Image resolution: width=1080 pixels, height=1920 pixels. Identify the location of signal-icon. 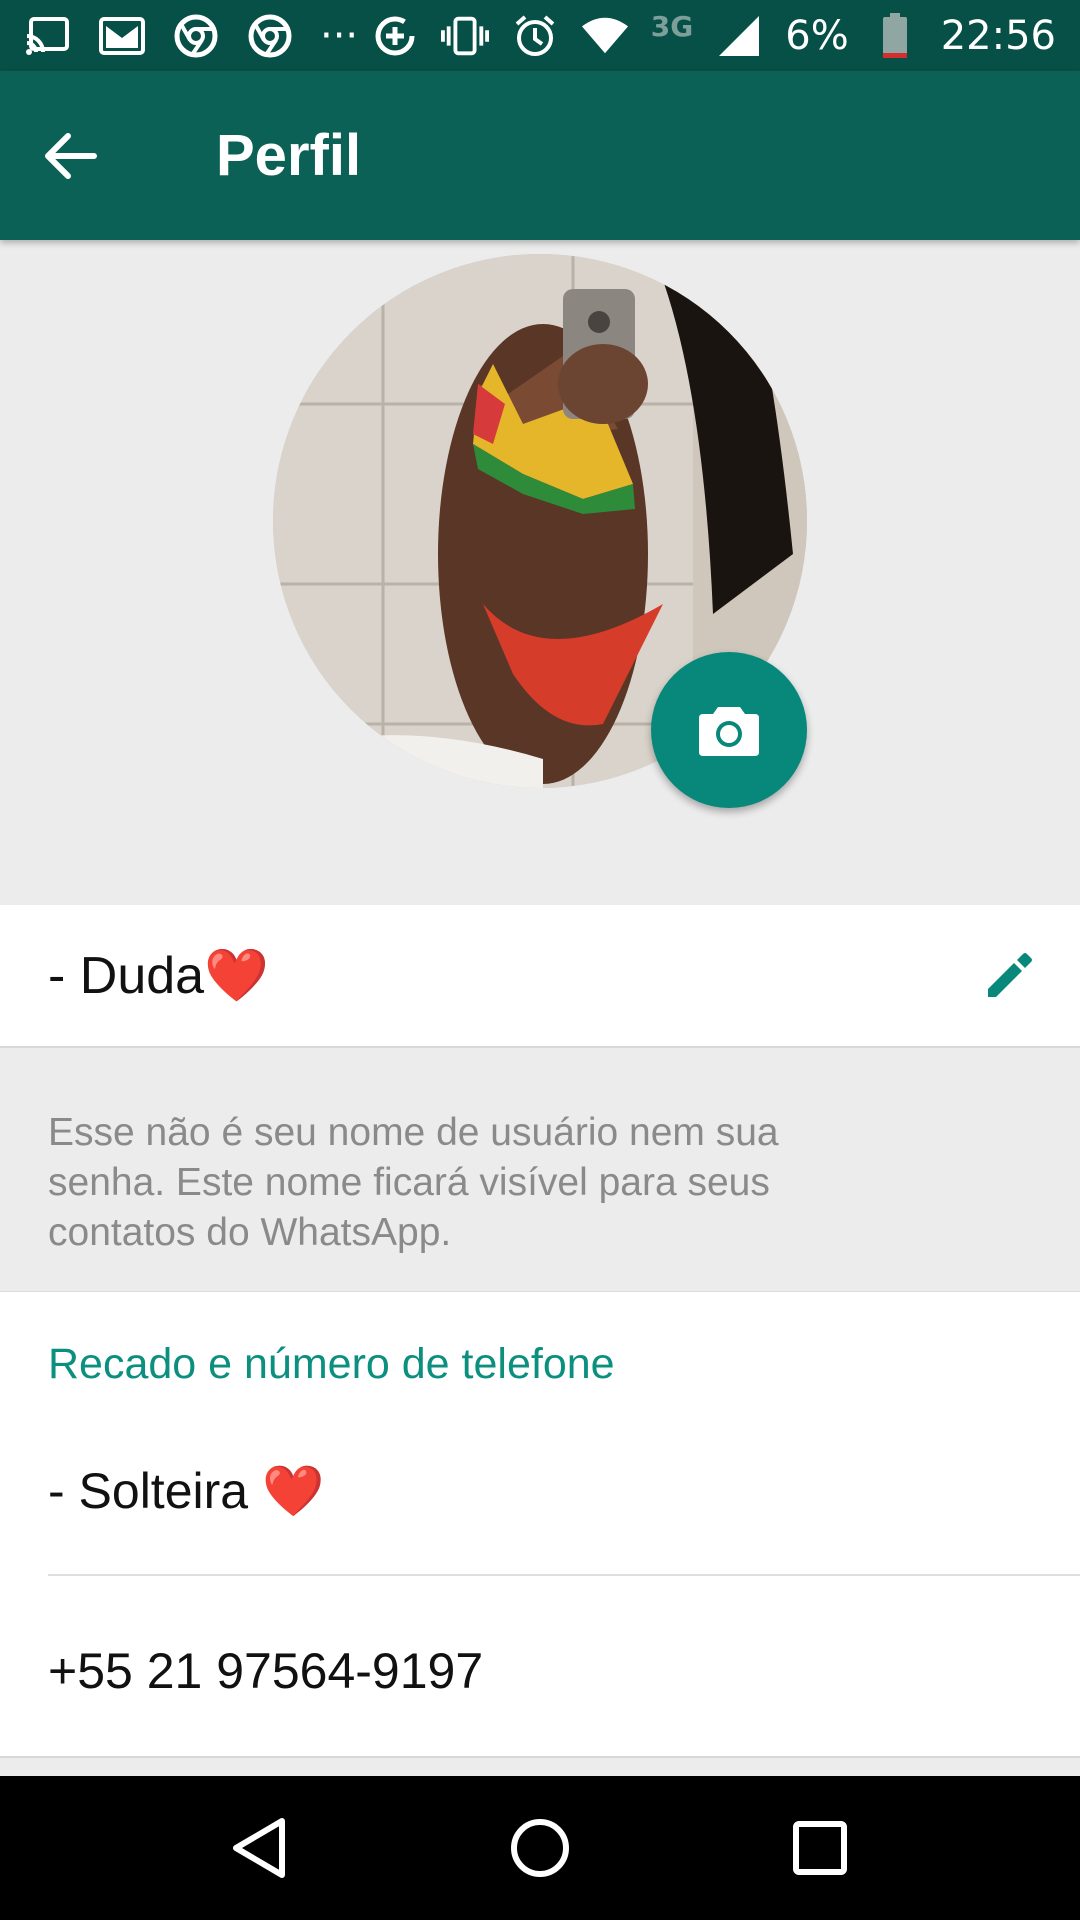
(739, 36).